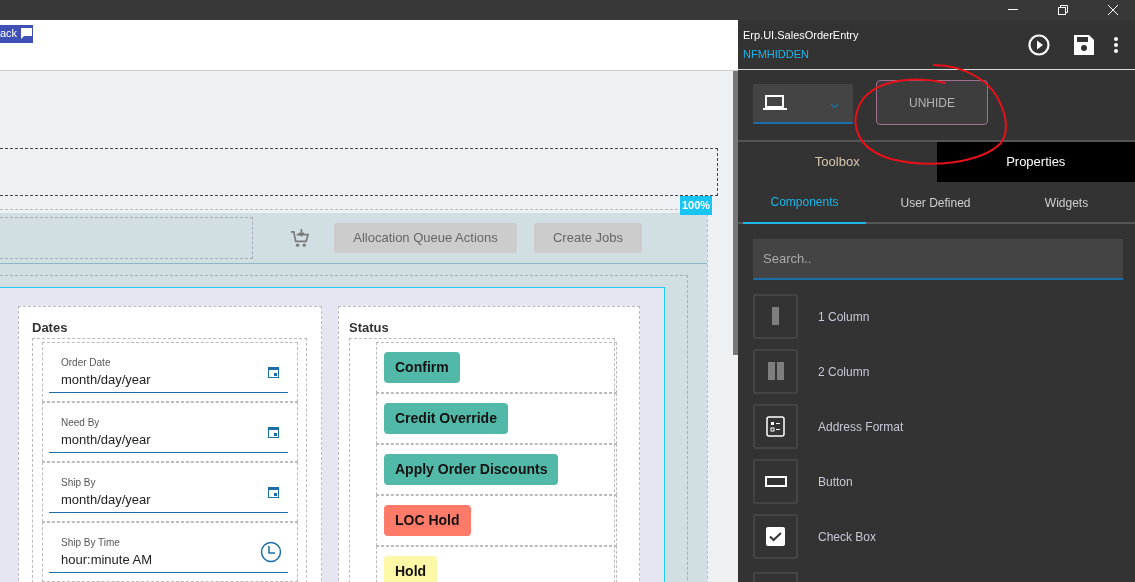 This screenshot has width=1135, height=582. I want to click on date-field: Ship By month/day/year, so click(168, 492).